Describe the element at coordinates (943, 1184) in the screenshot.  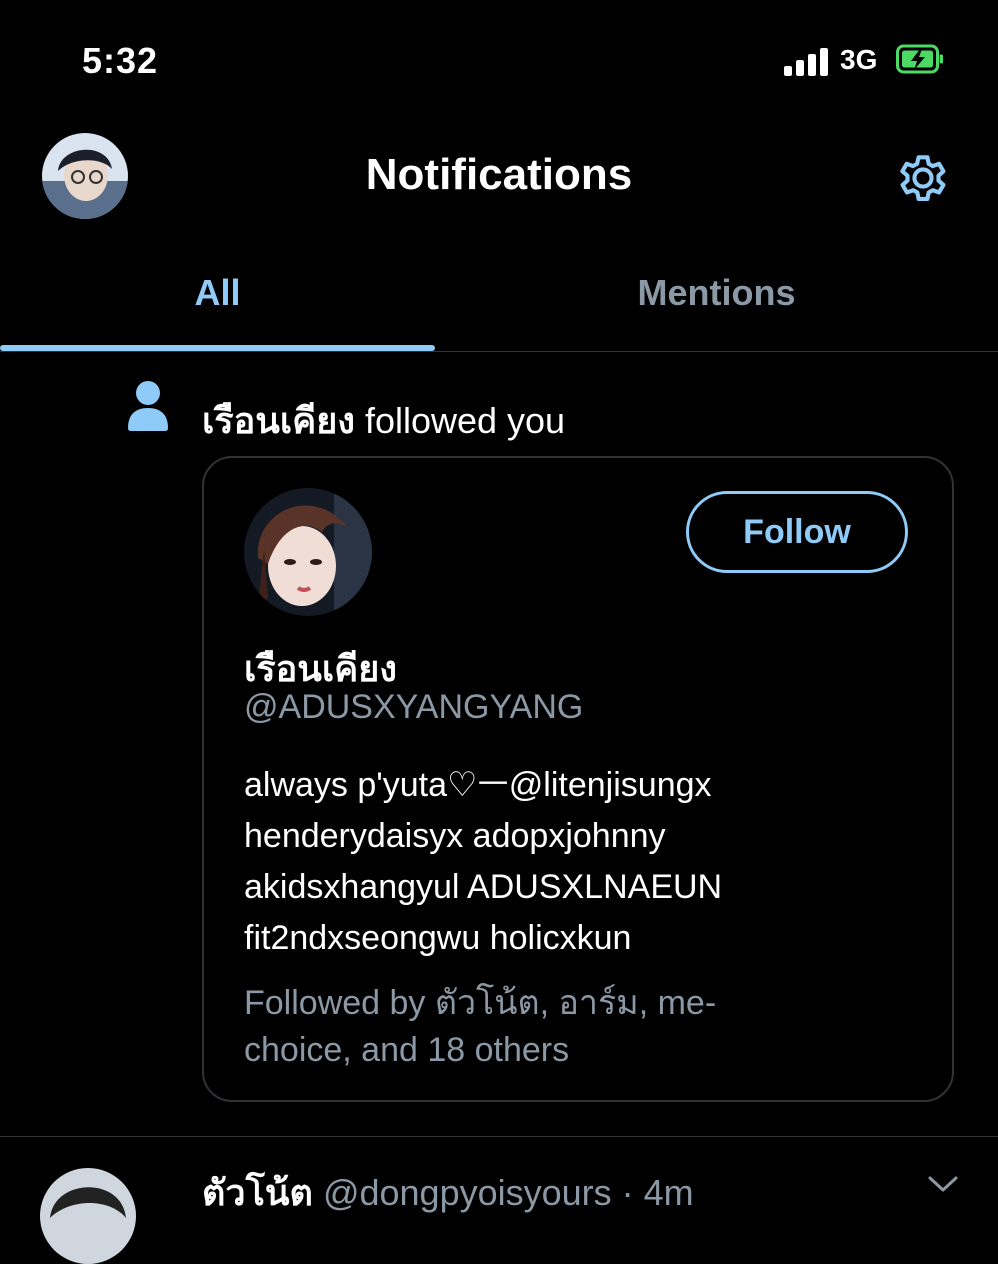
I see `chevron-down-icon` at that location.